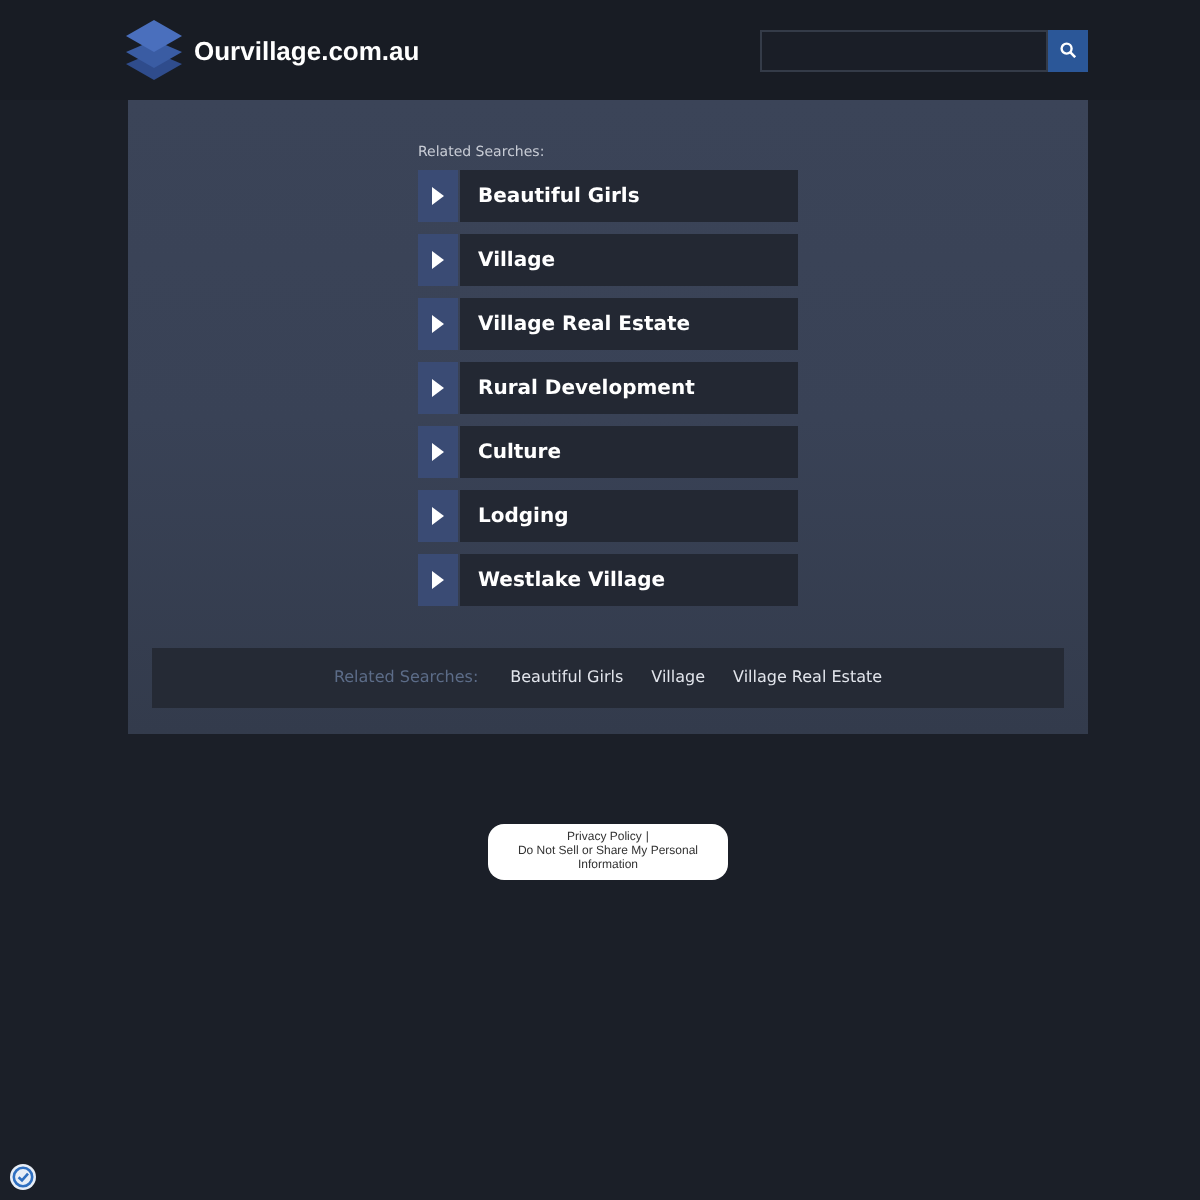 This screenshot has height=1200, width=1200. I want to click on bar-heading: Related Searches:, so click(406, 678).